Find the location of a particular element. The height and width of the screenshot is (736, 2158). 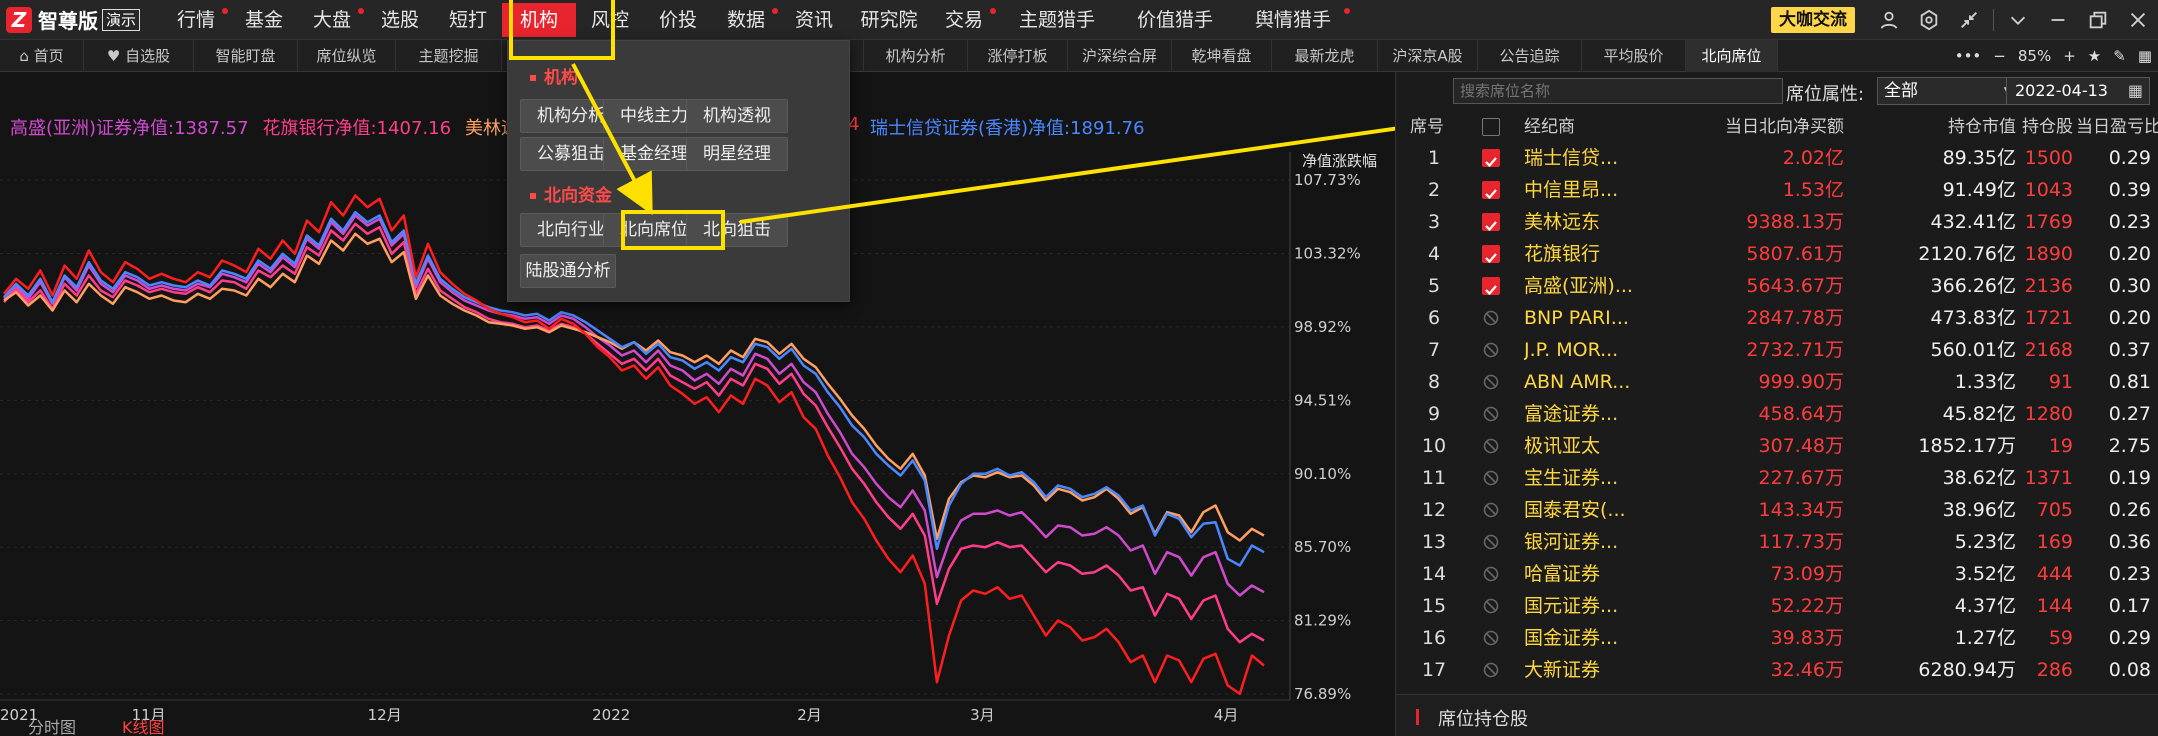

menu-item-10: 研究院 is located at coordinates (889, 20).